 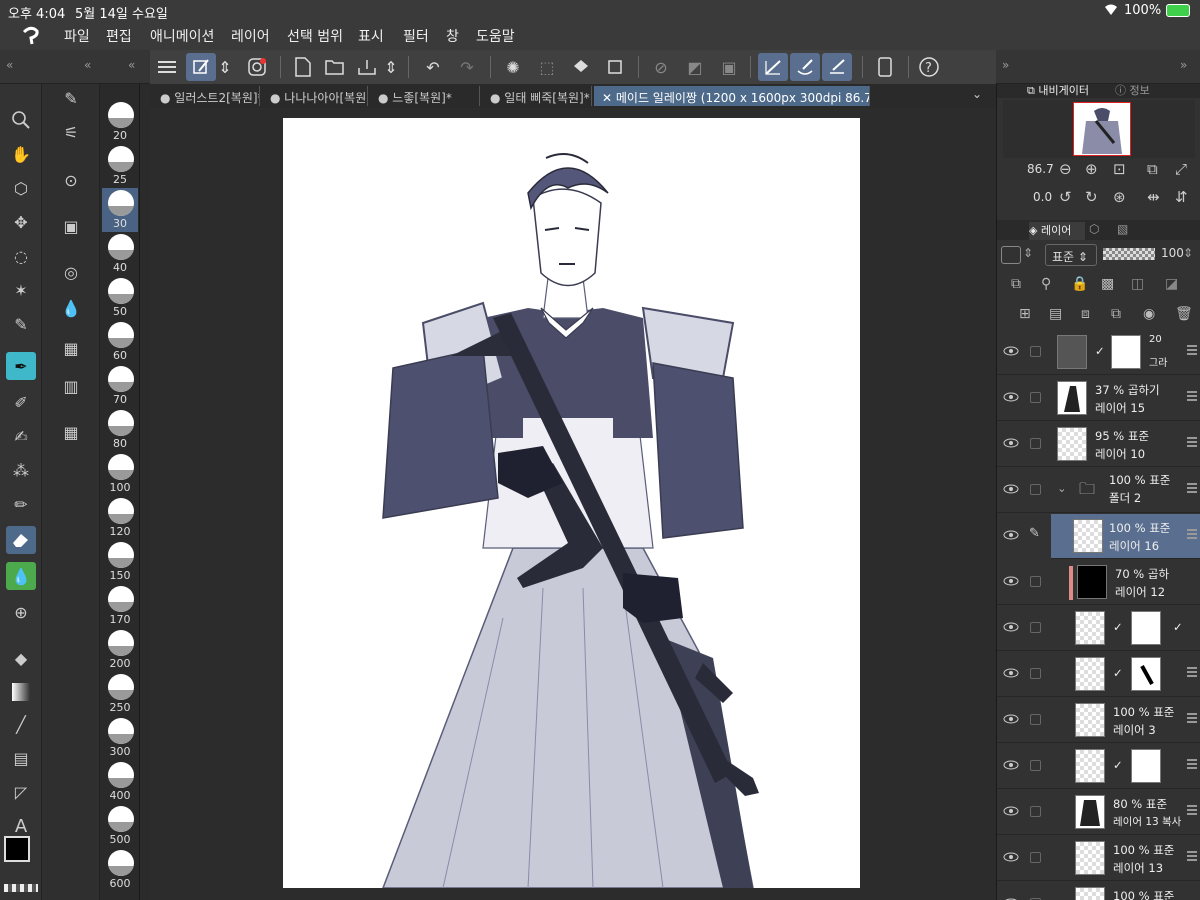 I want to click on chevron-down-icon: ⌄, so click(x=1062, y=488).